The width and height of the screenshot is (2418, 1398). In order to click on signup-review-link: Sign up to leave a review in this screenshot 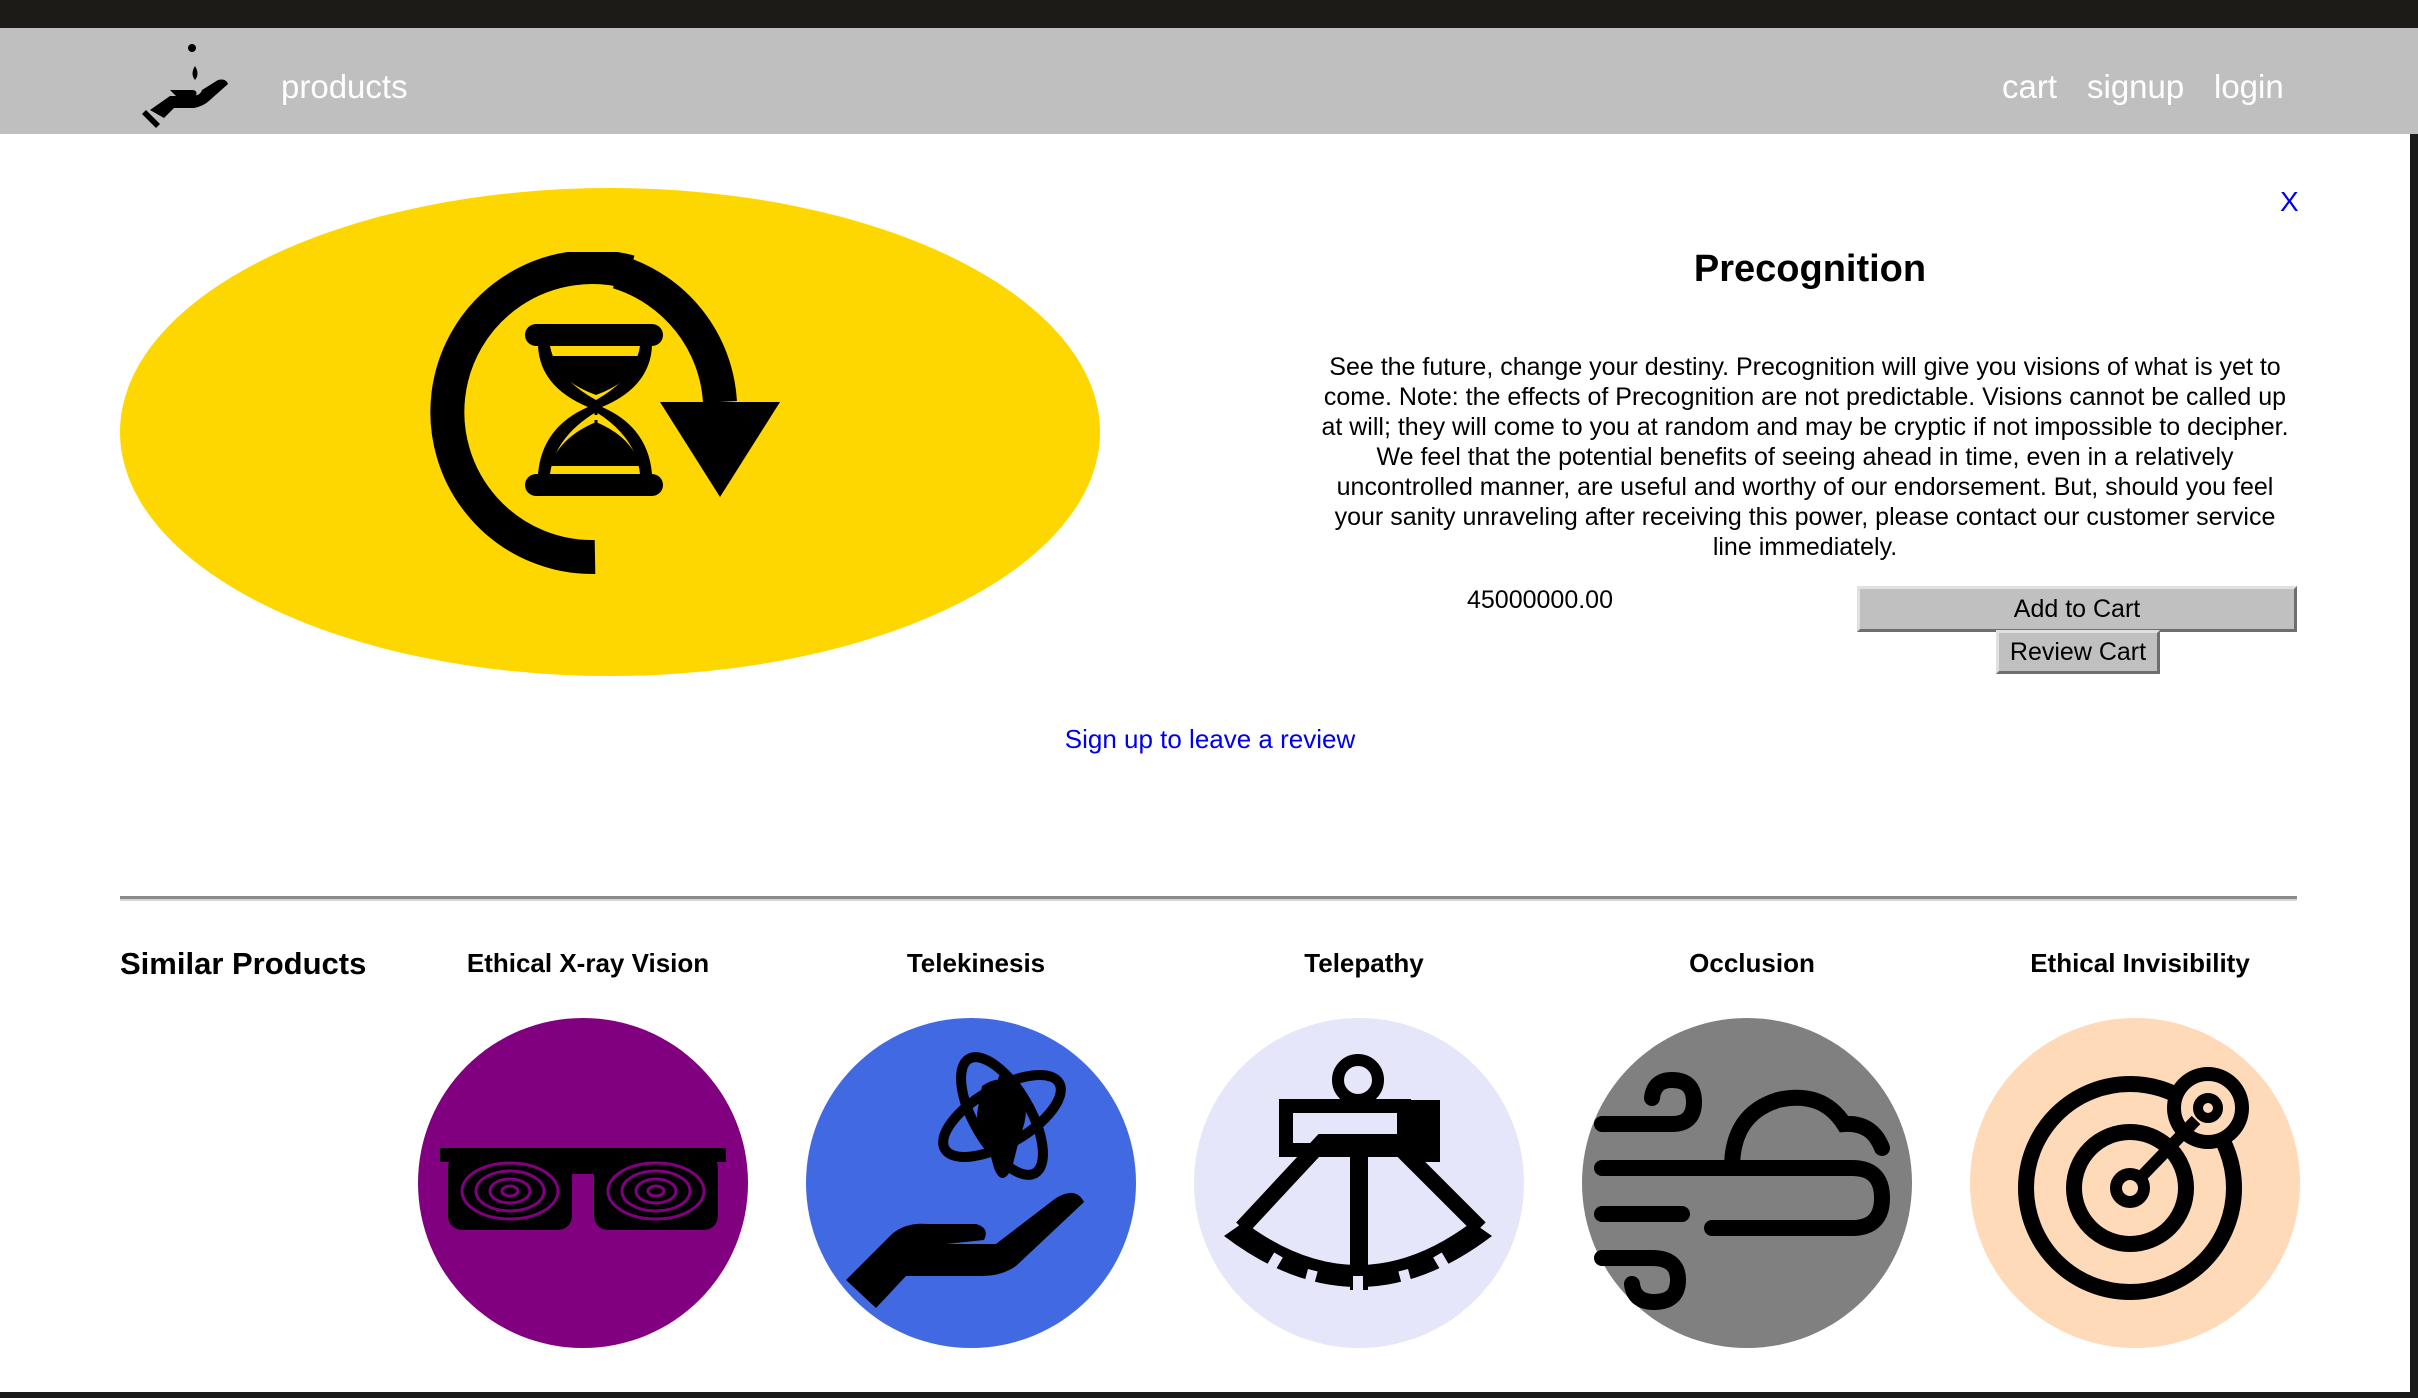, I will do `click(1210, 739)`.